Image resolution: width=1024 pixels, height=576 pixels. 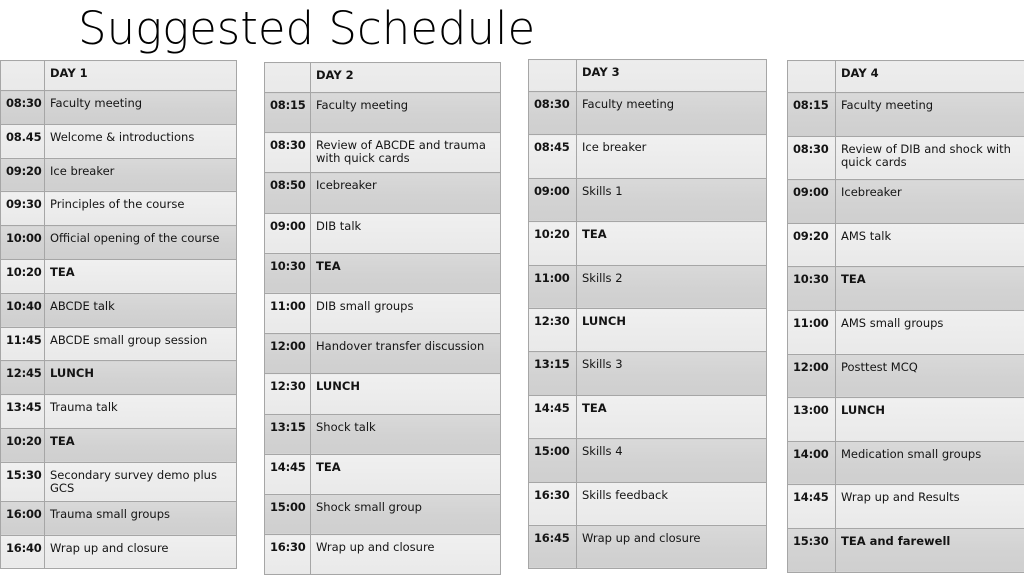 I want to click on schedule-time-cell: 16:00, so click(x=22, y=518).